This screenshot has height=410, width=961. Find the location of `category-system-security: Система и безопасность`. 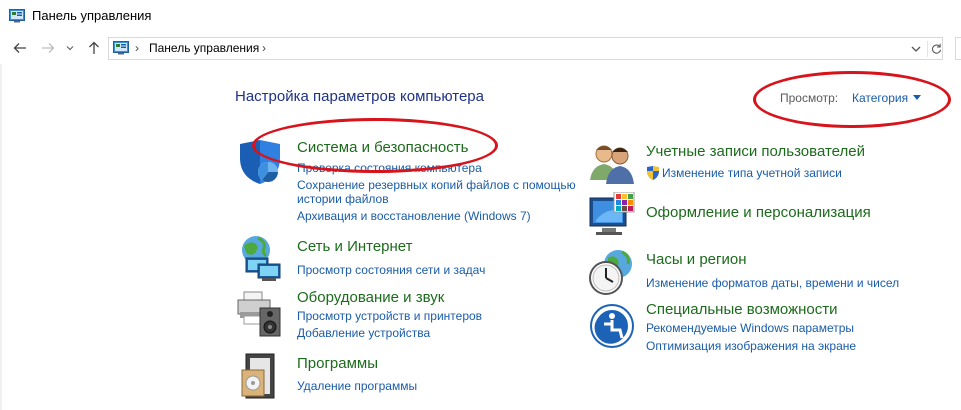

category-system-security: Система и безопасность is located at coordinates (382, 147).